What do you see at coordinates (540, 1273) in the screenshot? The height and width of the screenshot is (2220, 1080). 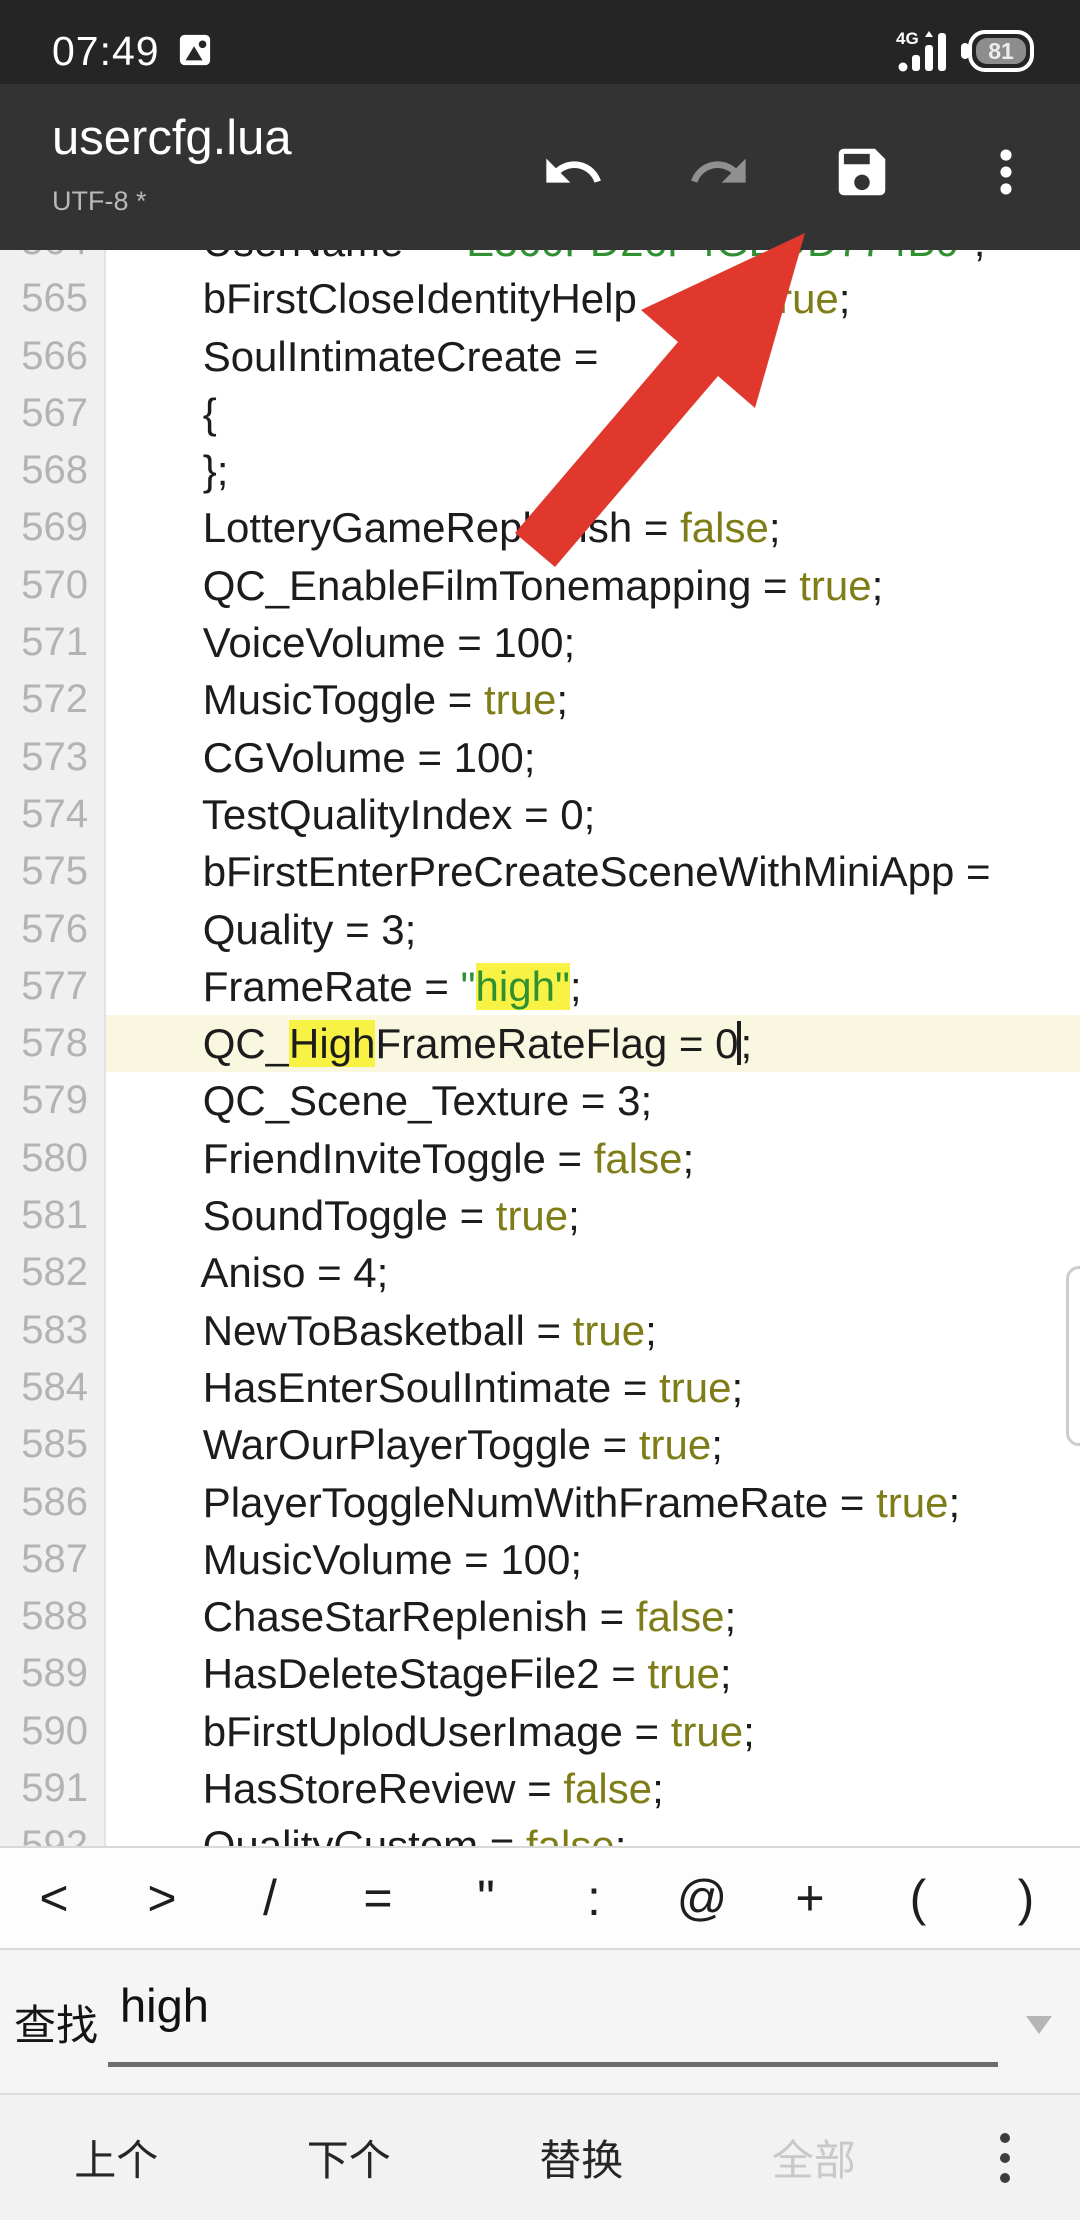 I see `code-line: 582 Aniso = 4;` at bounding box center [540, 1273].